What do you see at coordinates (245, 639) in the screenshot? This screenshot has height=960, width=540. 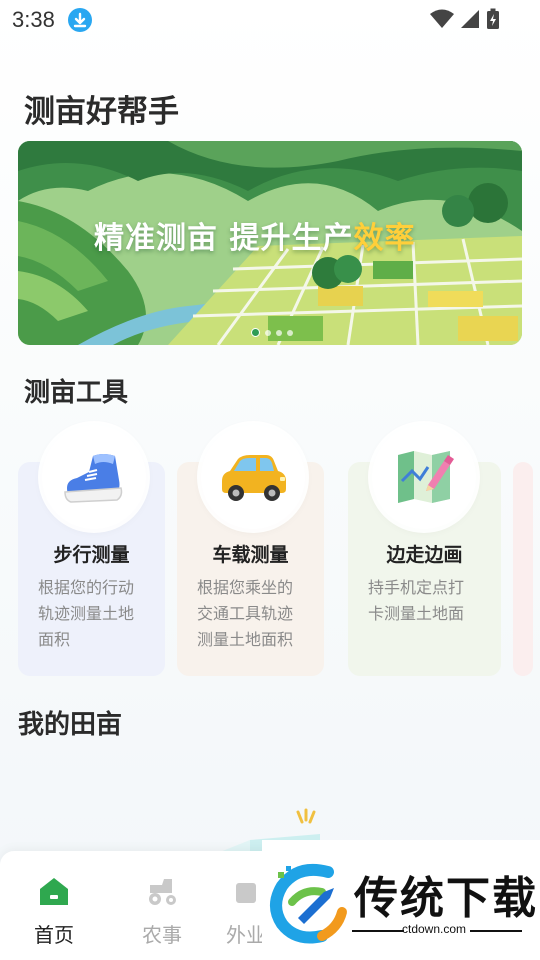 I see `desc-line: 测量土地面积` at bounding box center [245, 639].